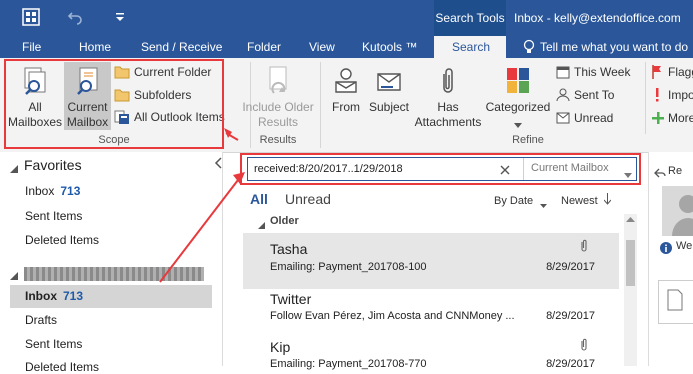 This screenshot has width=693, height=374. What do you see at coordinates (358, 222) in the screenshot?
I see `group-header-older: Older` at bounding box center [358, 222].